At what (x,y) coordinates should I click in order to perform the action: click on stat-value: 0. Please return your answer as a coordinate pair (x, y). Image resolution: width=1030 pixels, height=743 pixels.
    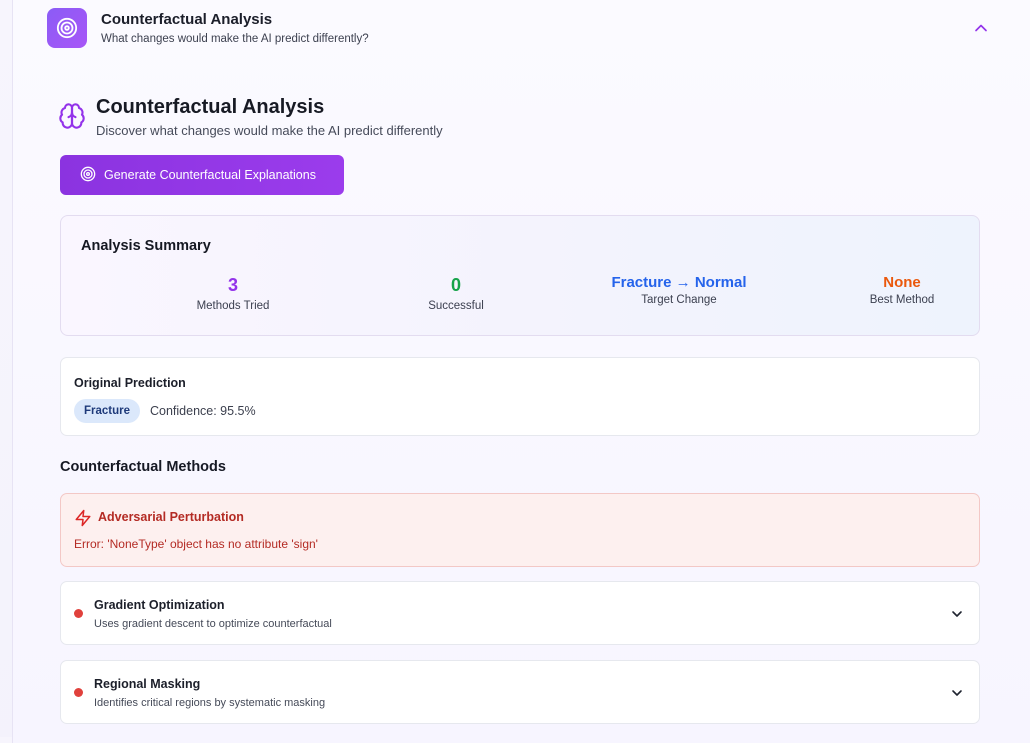
    Looking at the image, I should click on (455, 285).